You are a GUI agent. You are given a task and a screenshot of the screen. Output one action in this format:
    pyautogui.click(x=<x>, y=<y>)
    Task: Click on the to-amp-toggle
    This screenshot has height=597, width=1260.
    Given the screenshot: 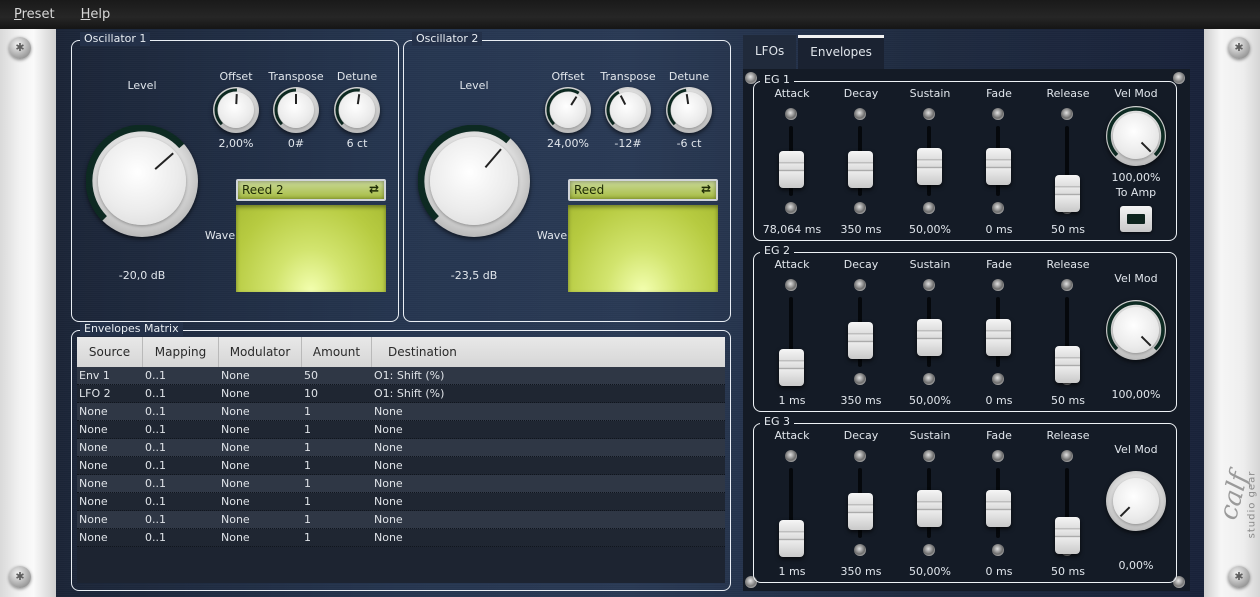 What is the action you would take?
    pyautogui.click(x=1136, y=219)
    